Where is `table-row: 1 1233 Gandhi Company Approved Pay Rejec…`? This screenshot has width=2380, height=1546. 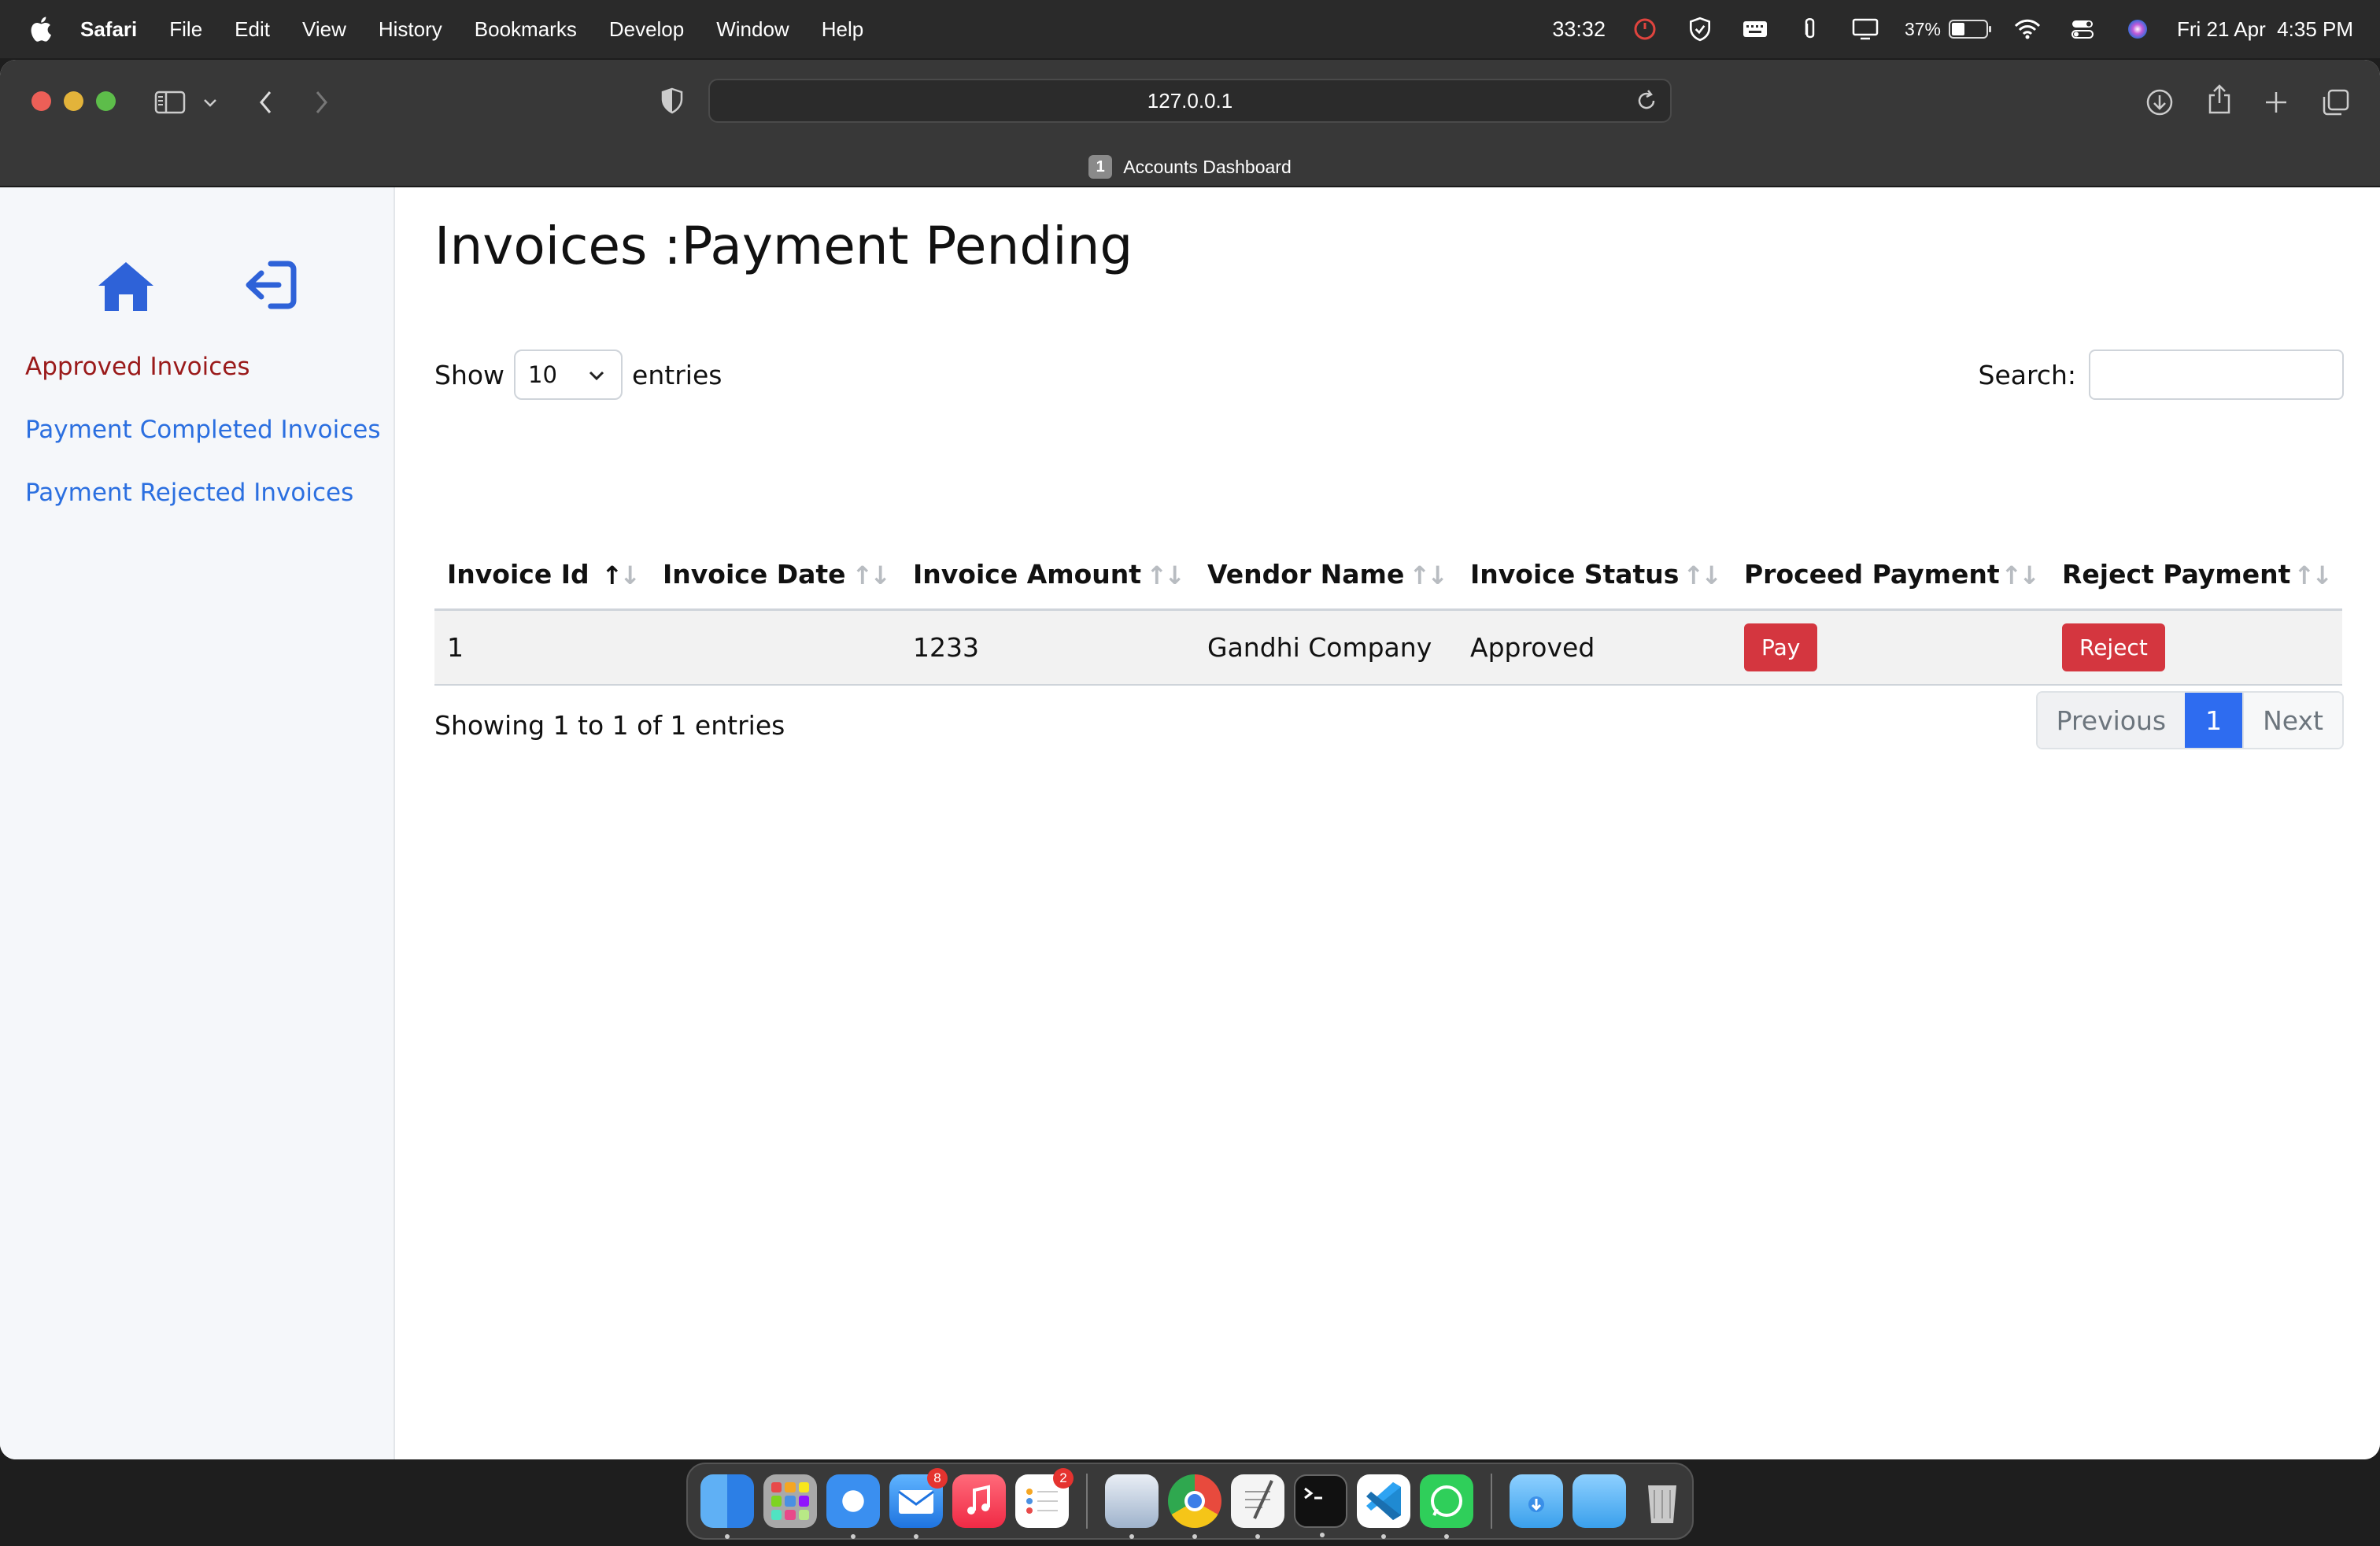 table-row: 1 1233 Gandhi Company Approved Pay Rejec… is located at coordinates (1388, 648).